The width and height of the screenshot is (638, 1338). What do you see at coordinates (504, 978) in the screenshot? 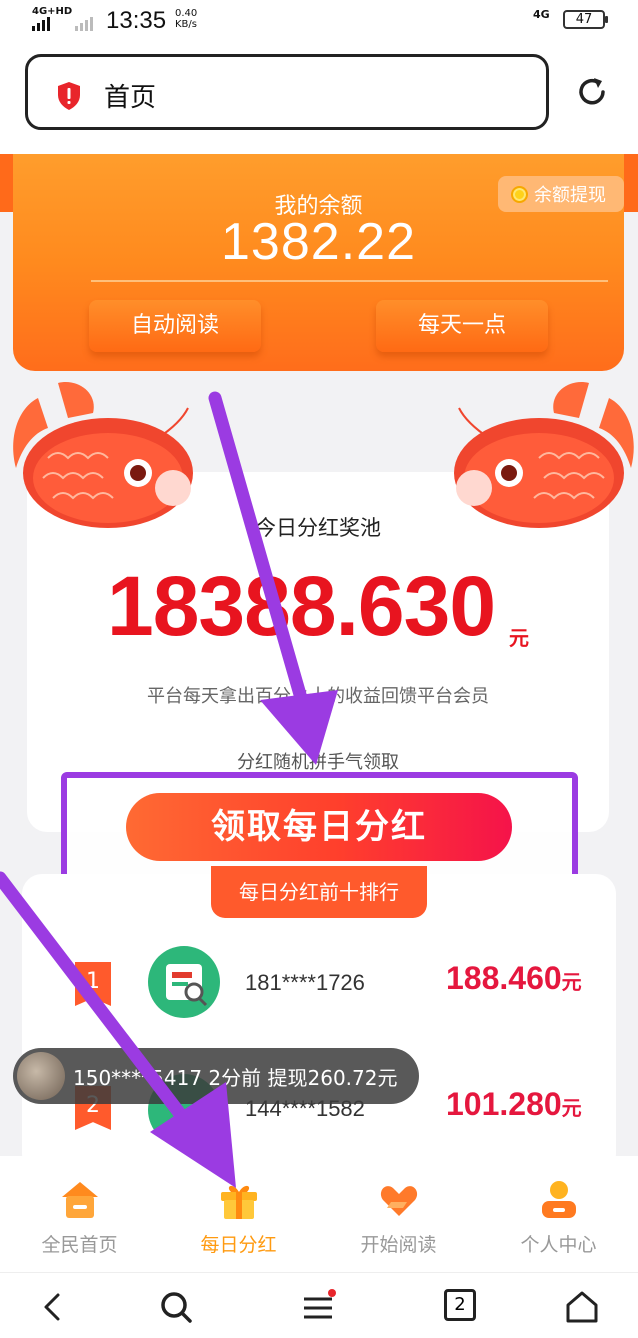
I see `rank-amount-value: 188.460` at bounding box center [504, 978].